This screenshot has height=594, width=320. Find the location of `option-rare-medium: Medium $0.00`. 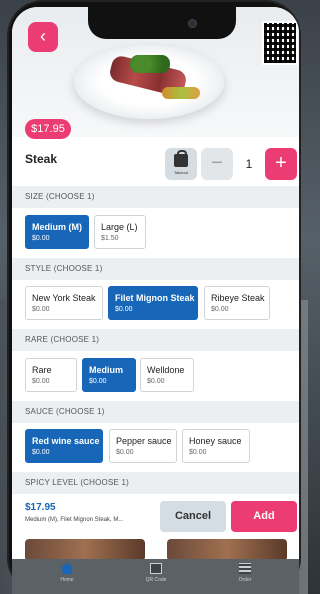

option-rare-medium: Medium $0.00 is located at coordinates (109, 375).